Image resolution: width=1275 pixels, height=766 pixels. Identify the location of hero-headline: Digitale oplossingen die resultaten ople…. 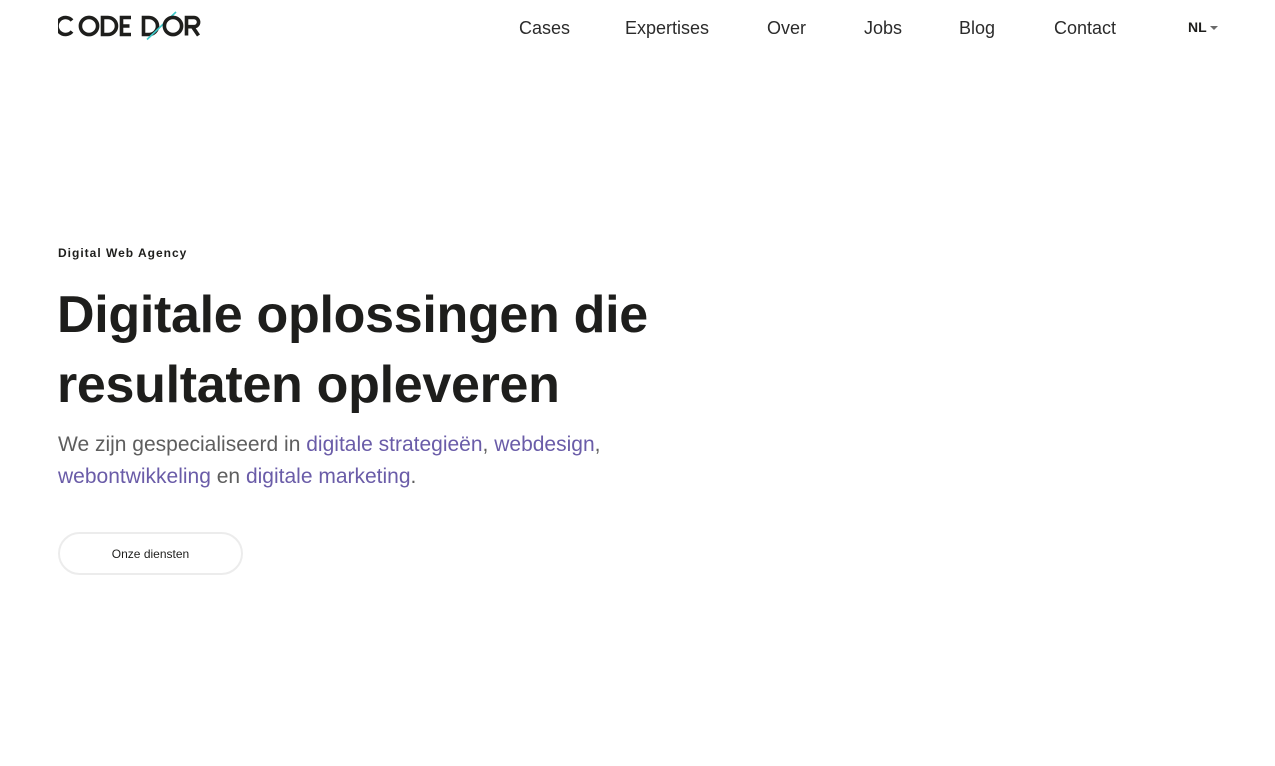
(352, 350).